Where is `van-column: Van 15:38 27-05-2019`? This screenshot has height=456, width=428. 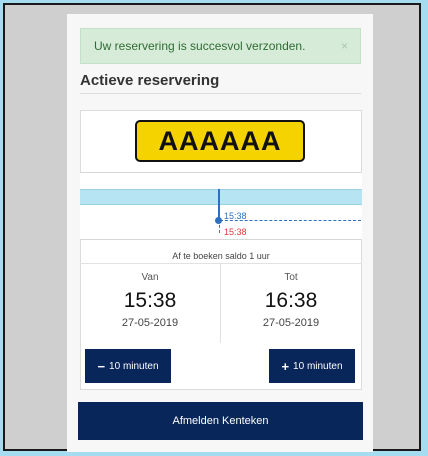 van-column: Van 15:38 27-05-2019 is located at coordinates (150, 300).